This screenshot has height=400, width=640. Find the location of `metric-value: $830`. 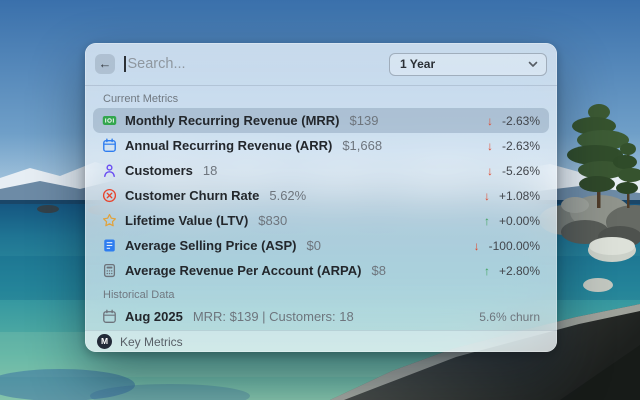

metric-value: $830 is located at coordinates (273, 220).